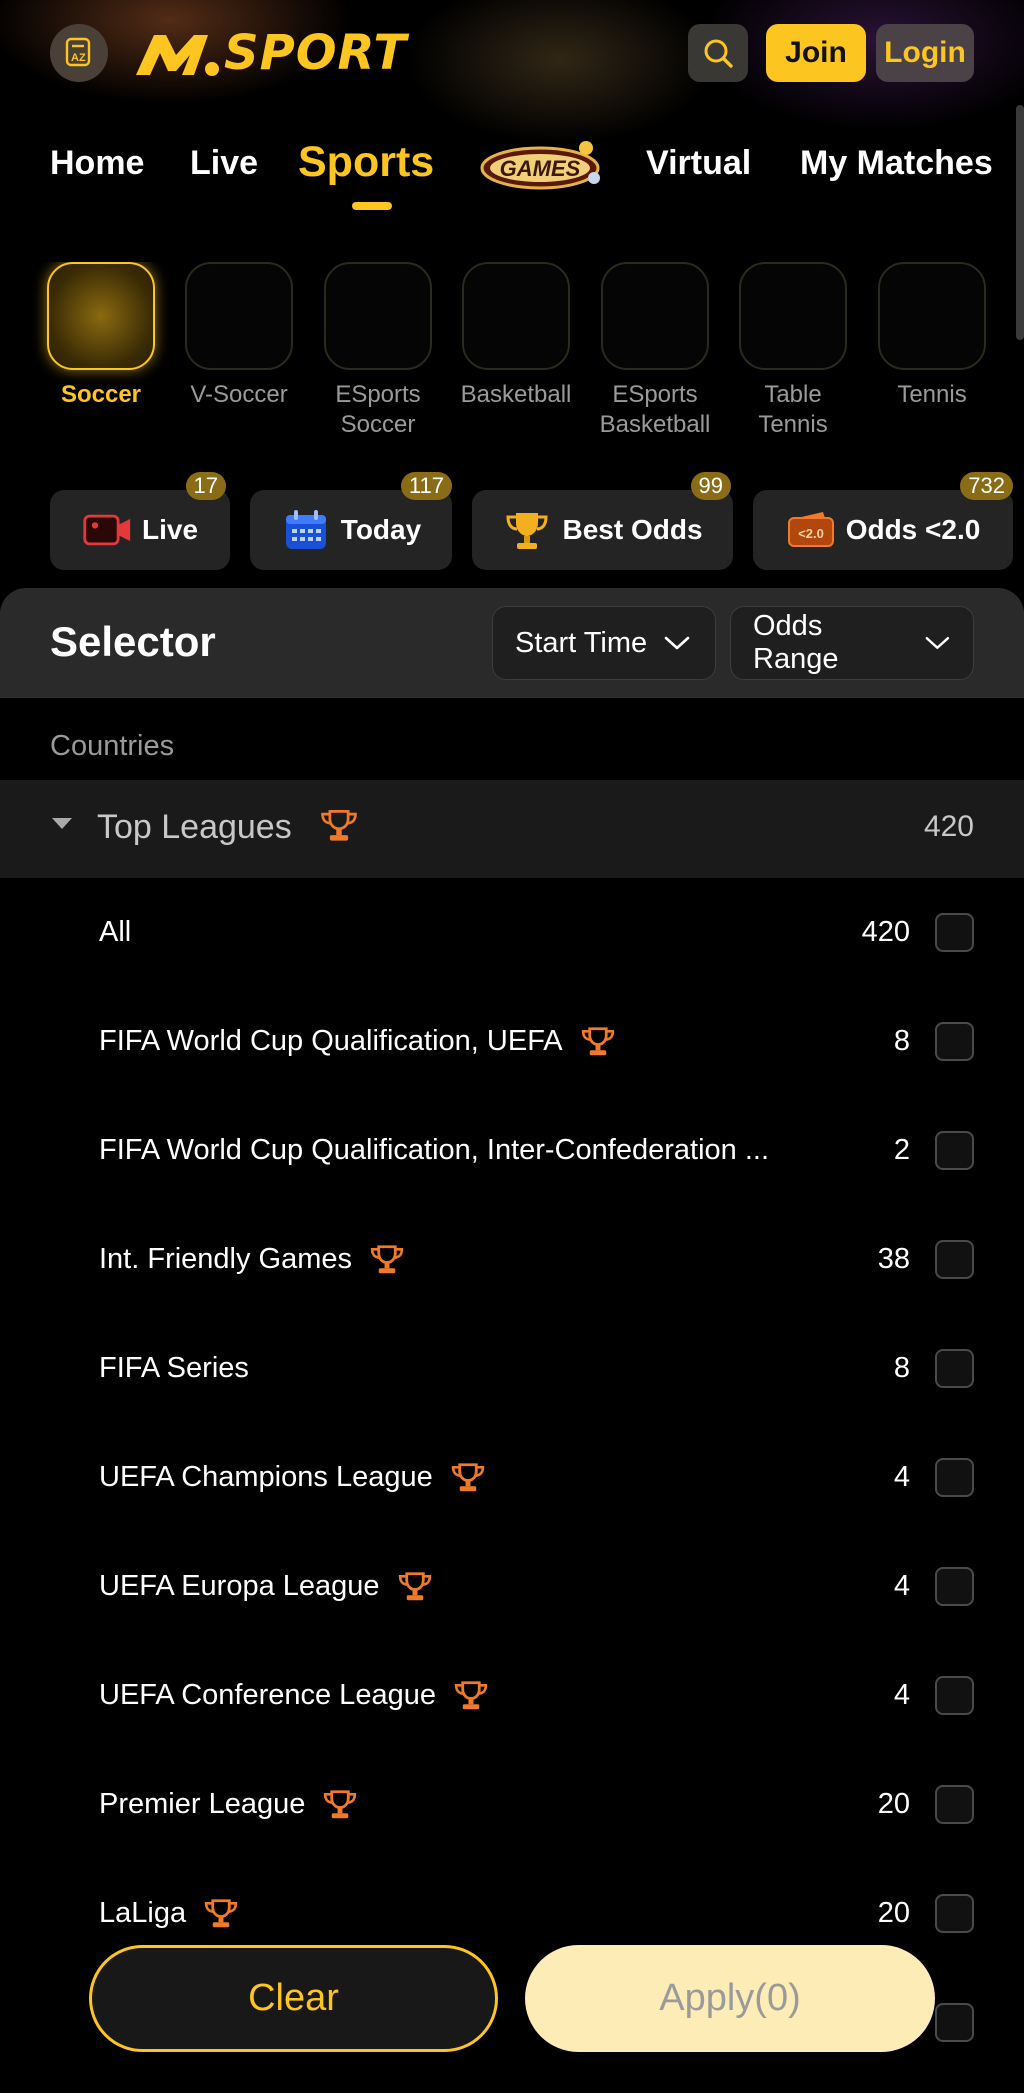 The height and width of the screenshot is (2093, 1024). I want to click on sport-basketball: Basketball, so click(516, 336).